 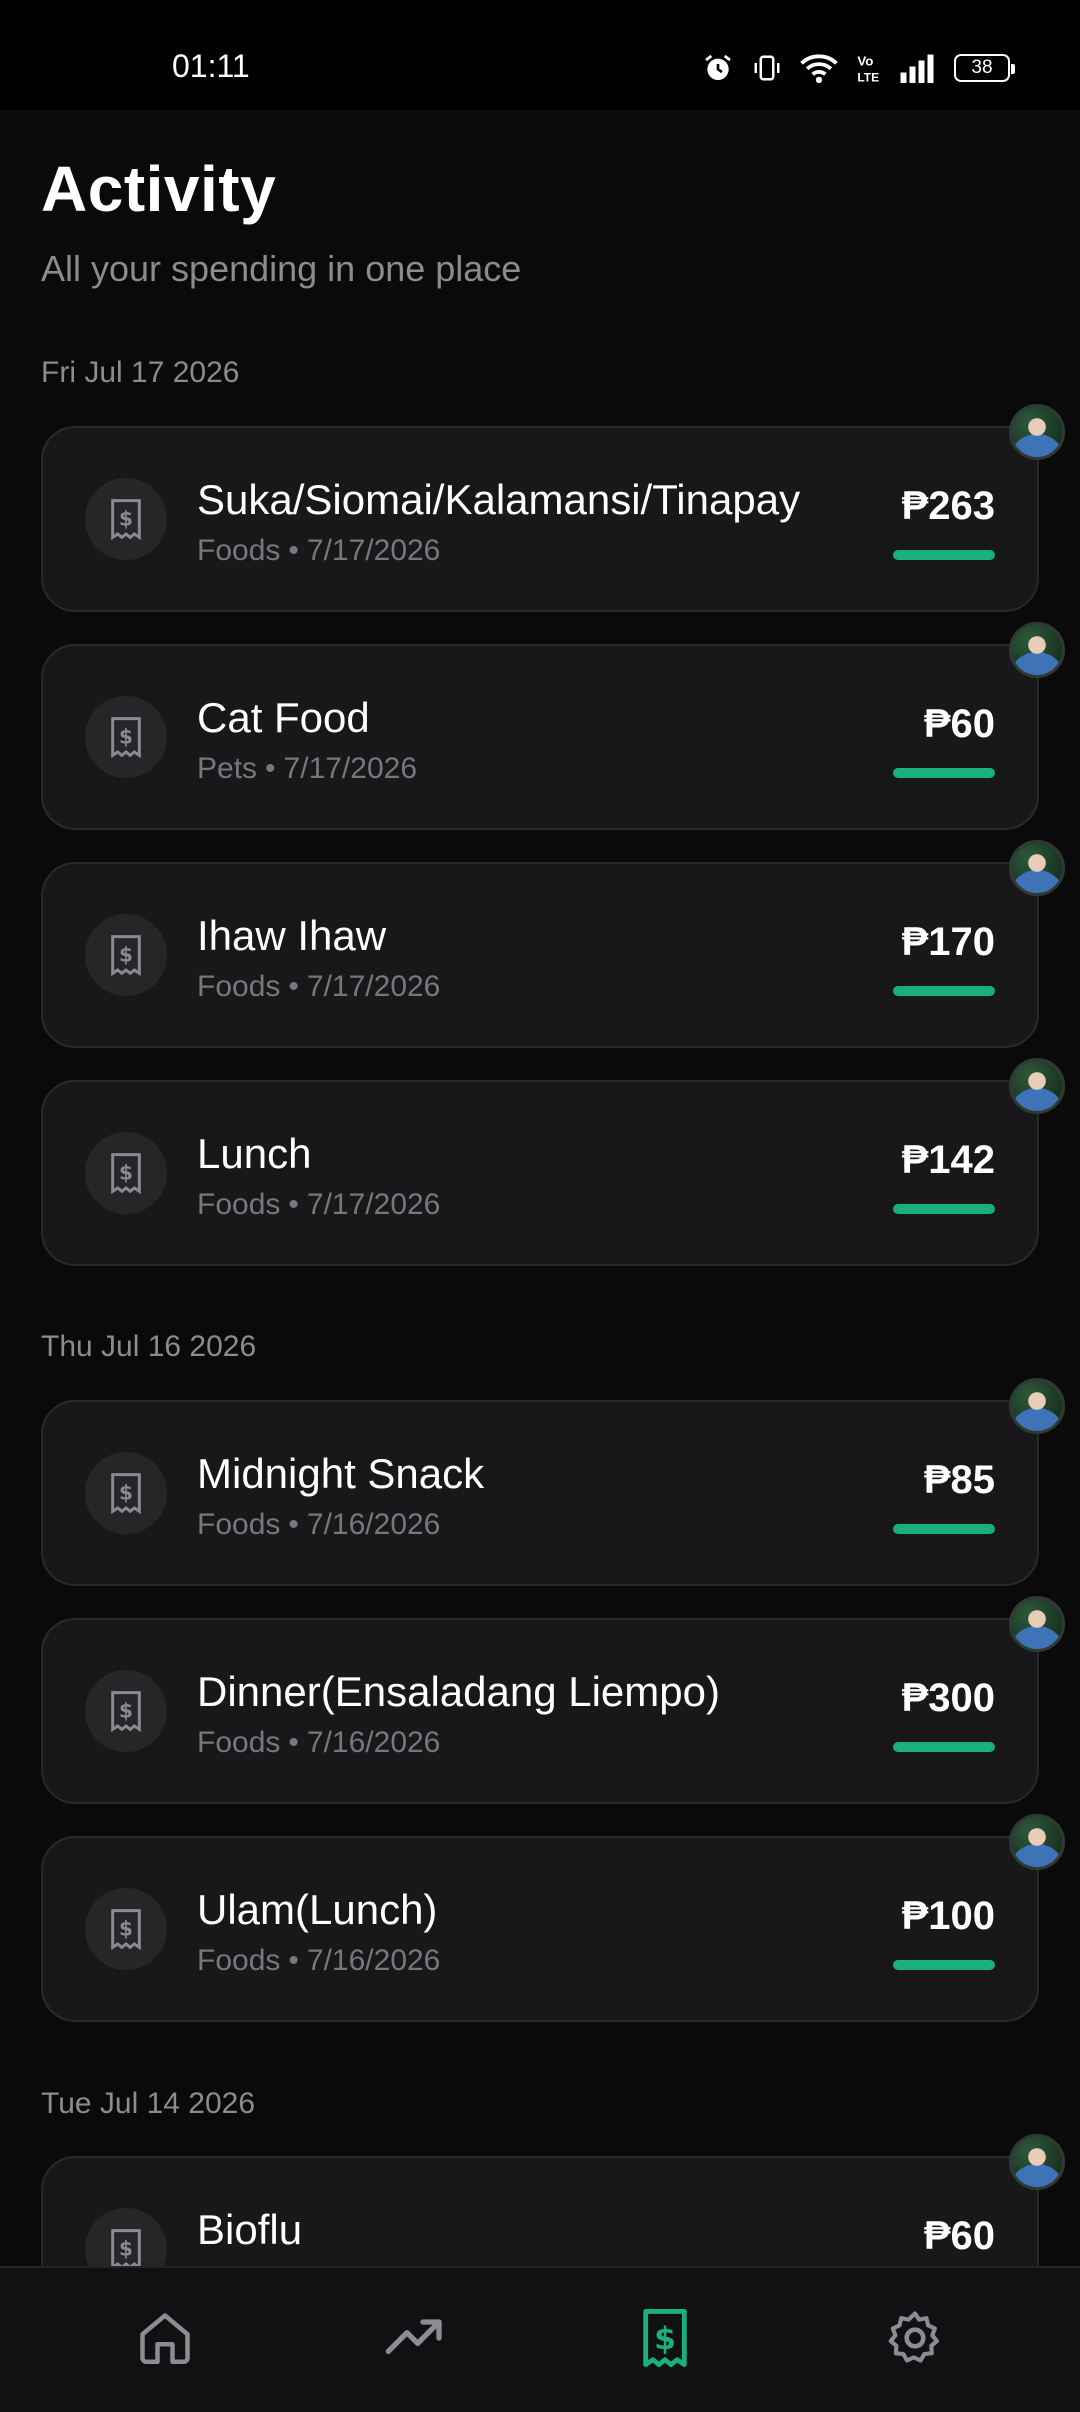 What do you see at coordinates (149, 1346) in the screenshot?
I see `date-heading: Thu Jul 16 2026` at bounding box center [149, 1346].